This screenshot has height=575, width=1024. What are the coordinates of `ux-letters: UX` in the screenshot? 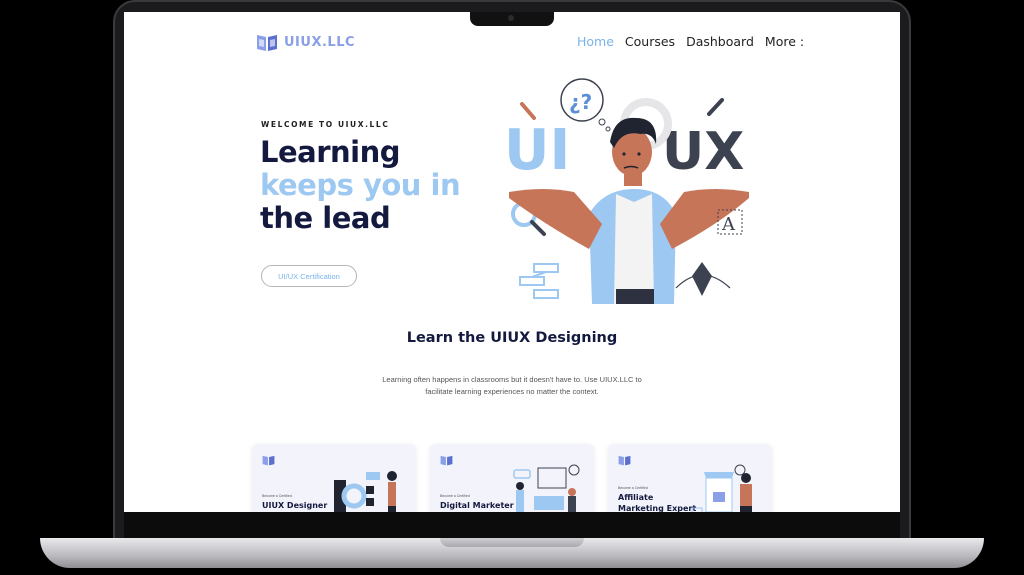 It's located at (703, 152).